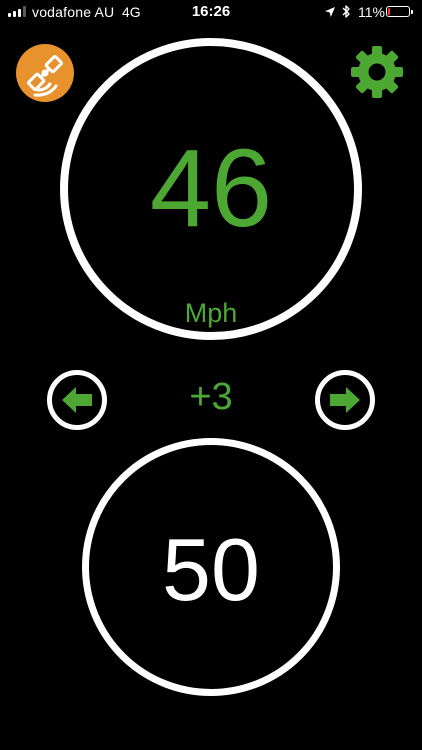 This screenshot has height=750, width=422. What do you see at coordinates (371, 12) in the screenshot?
I see `battery-percent: 11%` at bounding box center [371, 12].